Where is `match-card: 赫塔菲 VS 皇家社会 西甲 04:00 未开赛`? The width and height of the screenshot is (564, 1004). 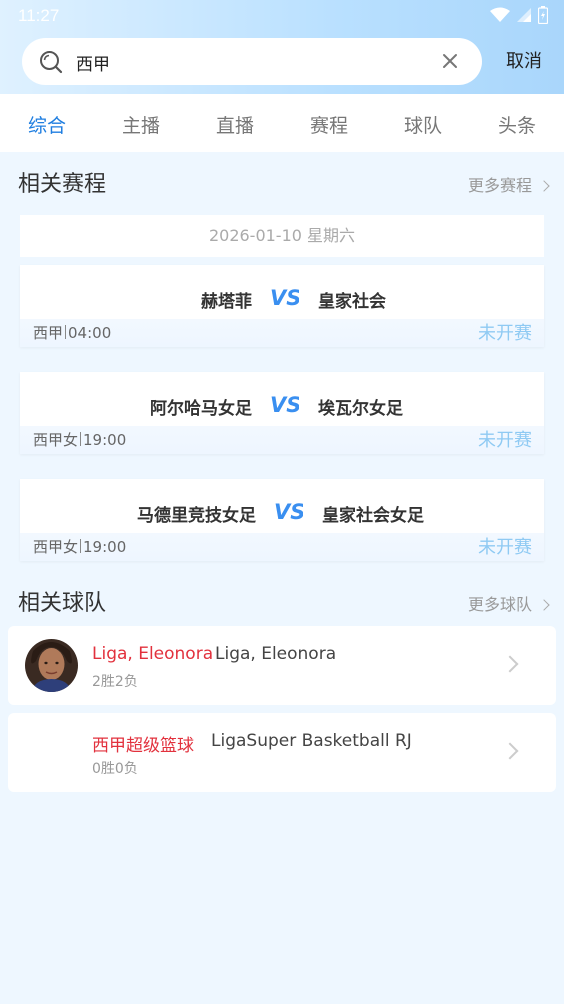
match-card: 赫塔菲 VS 皇家社会 西甲 04:00 未开赛 is located at coordinates (282, 306).